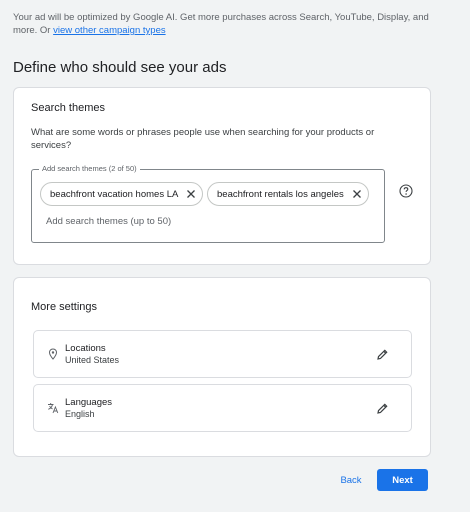 This screenshot has width=470, height=512. I want to click on next-button: Next, so click(402, 480).